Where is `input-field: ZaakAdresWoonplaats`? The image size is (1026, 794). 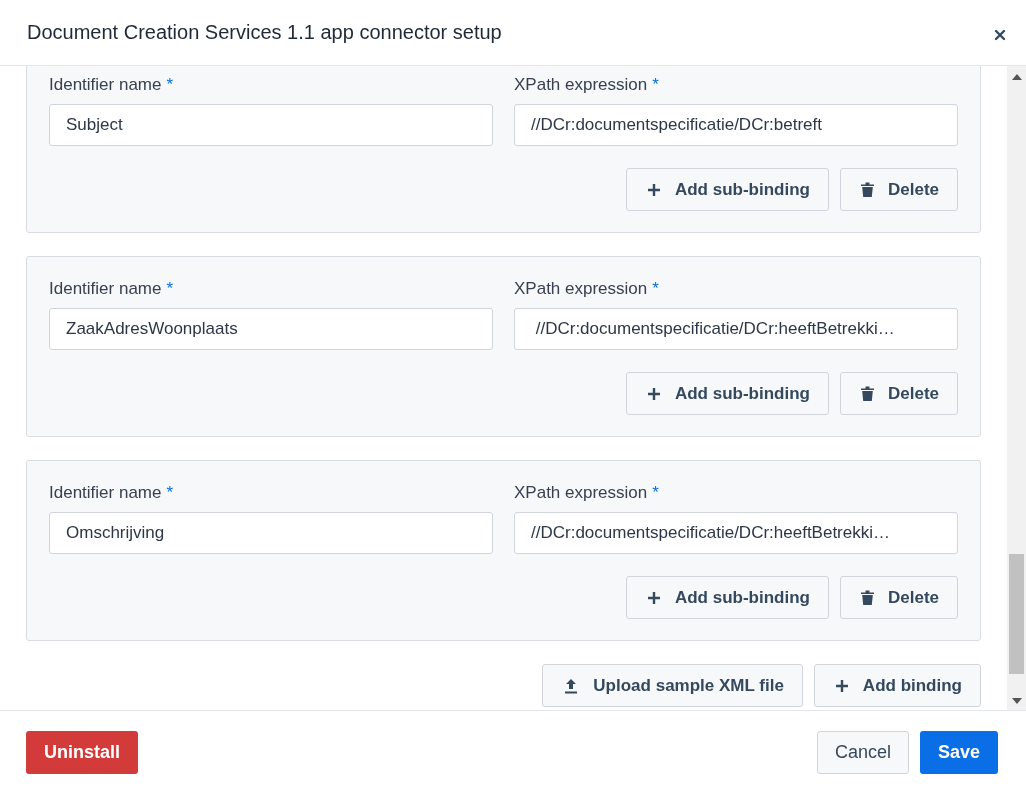
input-field: ZaakAdresWoonplaats is located at coordinates (271, 329).